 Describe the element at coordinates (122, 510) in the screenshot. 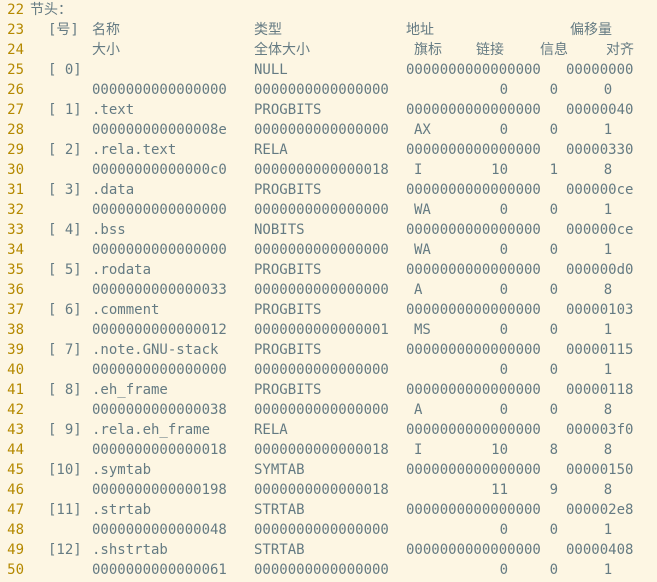

I see `section-name: .strtab` at that location.